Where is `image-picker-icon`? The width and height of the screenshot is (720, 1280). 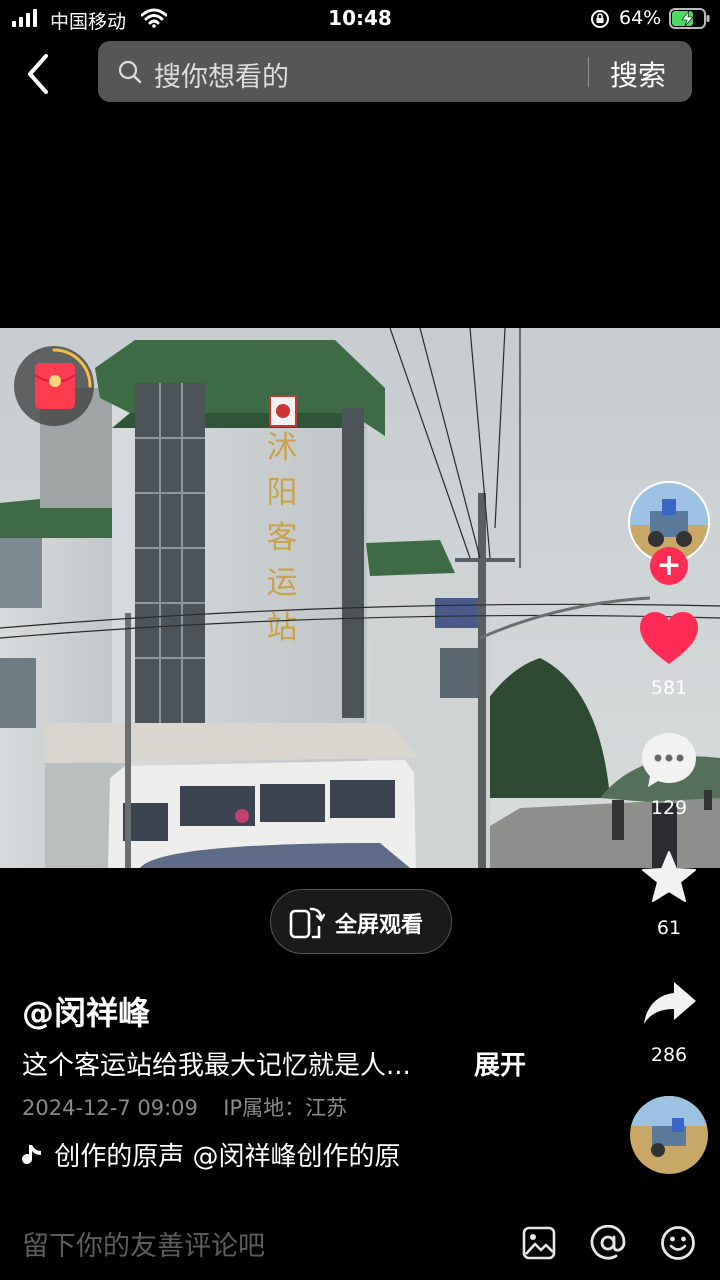
image-picker-icon is located at coordinates (539, 1243).